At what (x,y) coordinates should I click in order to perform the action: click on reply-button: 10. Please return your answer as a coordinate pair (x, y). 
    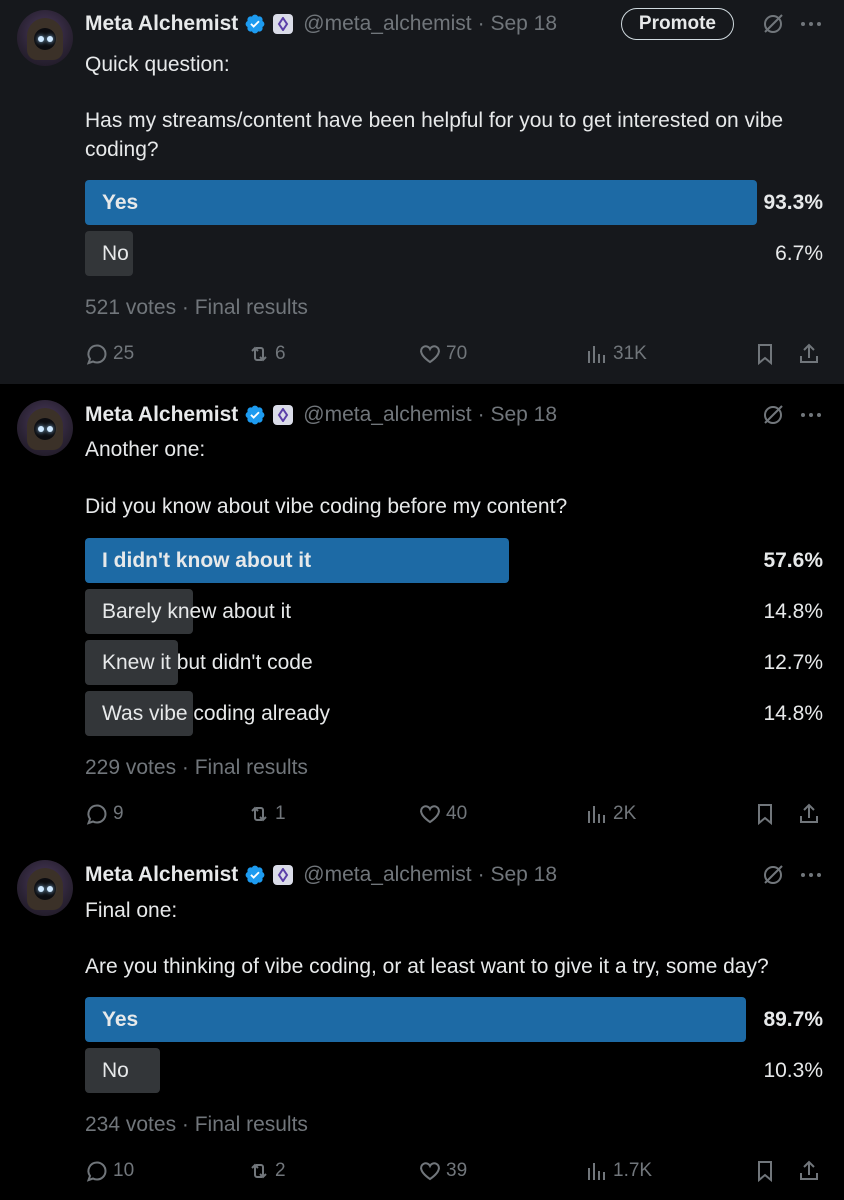
    Looking at the image, I should click on (109, 1171).